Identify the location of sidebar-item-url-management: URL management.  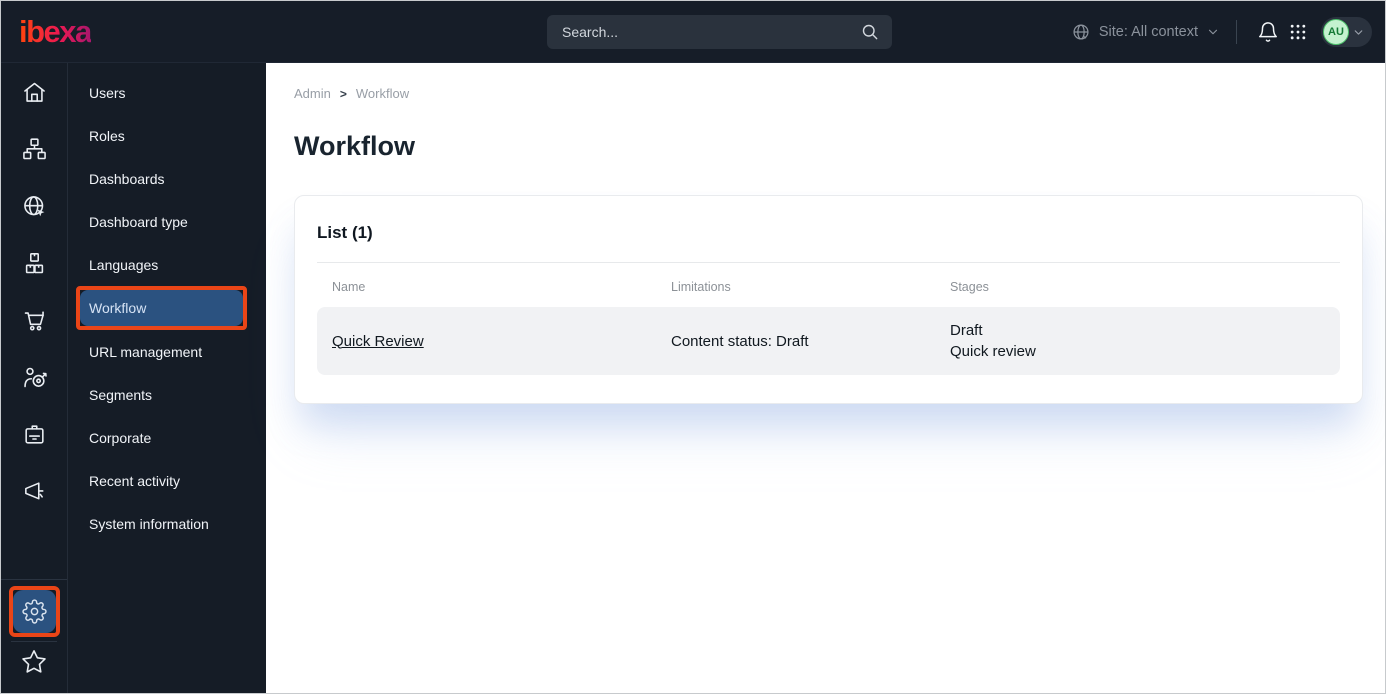
(167, 351).